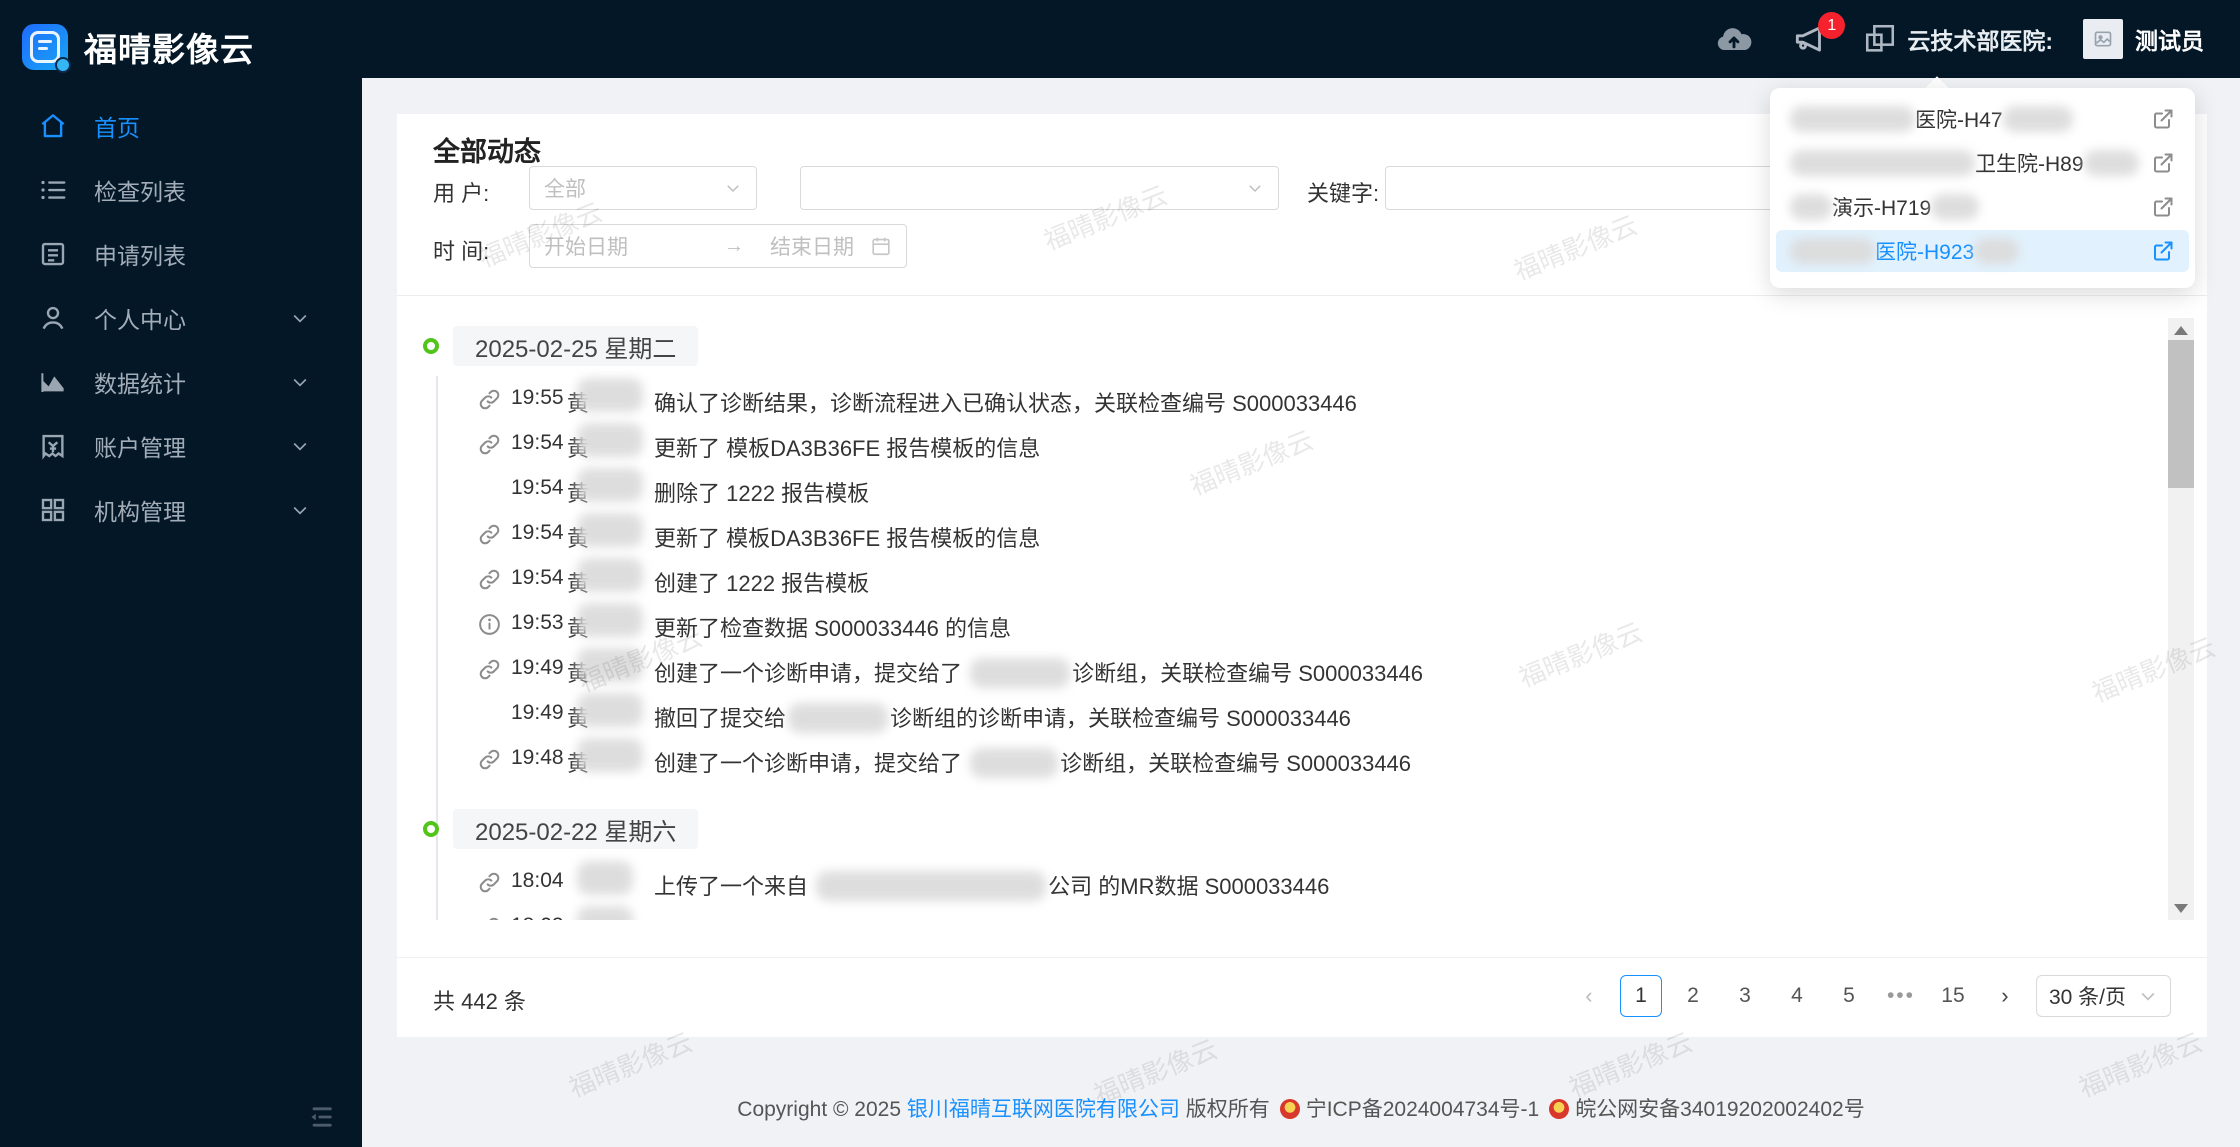 Image resolution: width=2240 pixels, height=1147 pixels. Describe the element at coordinates (2005, 996) in the screenshot. I see `pagination-next: ›` at that location.